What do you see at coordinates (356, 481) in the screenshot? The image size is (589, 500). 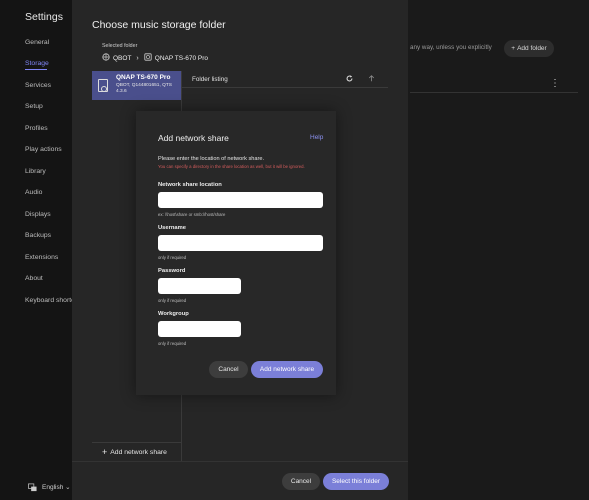 I see `select-folder-button: Select this folder` at bounding box center [356, 481].